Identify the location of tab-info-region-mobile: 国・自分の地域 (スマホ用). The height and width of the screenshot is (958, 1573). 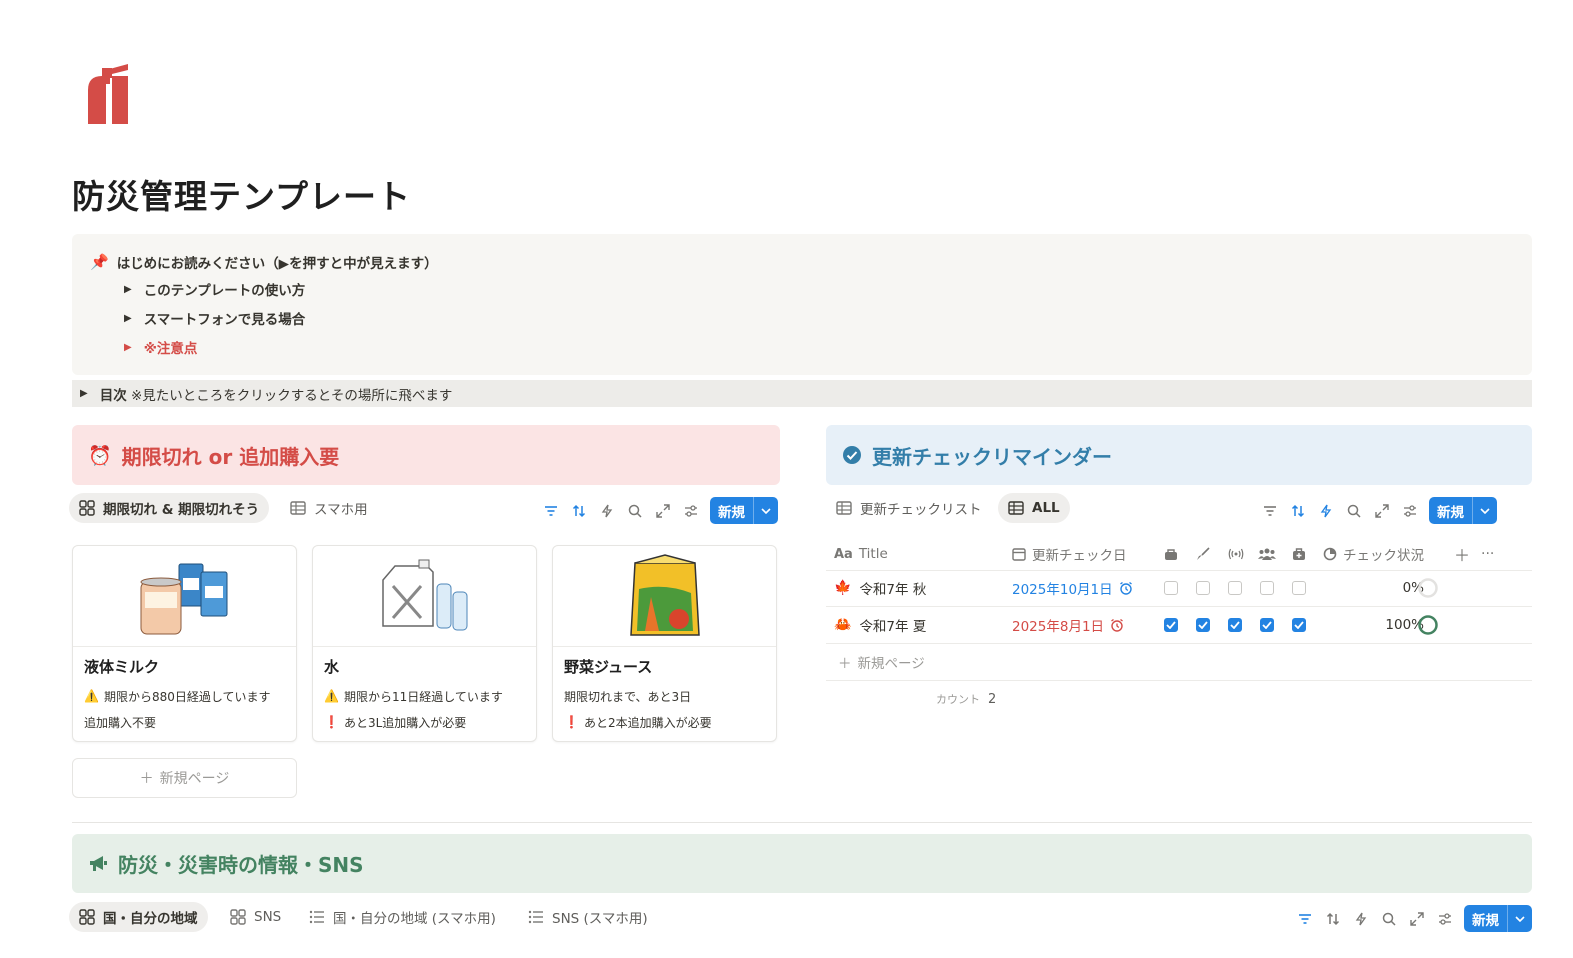
(402, 917).